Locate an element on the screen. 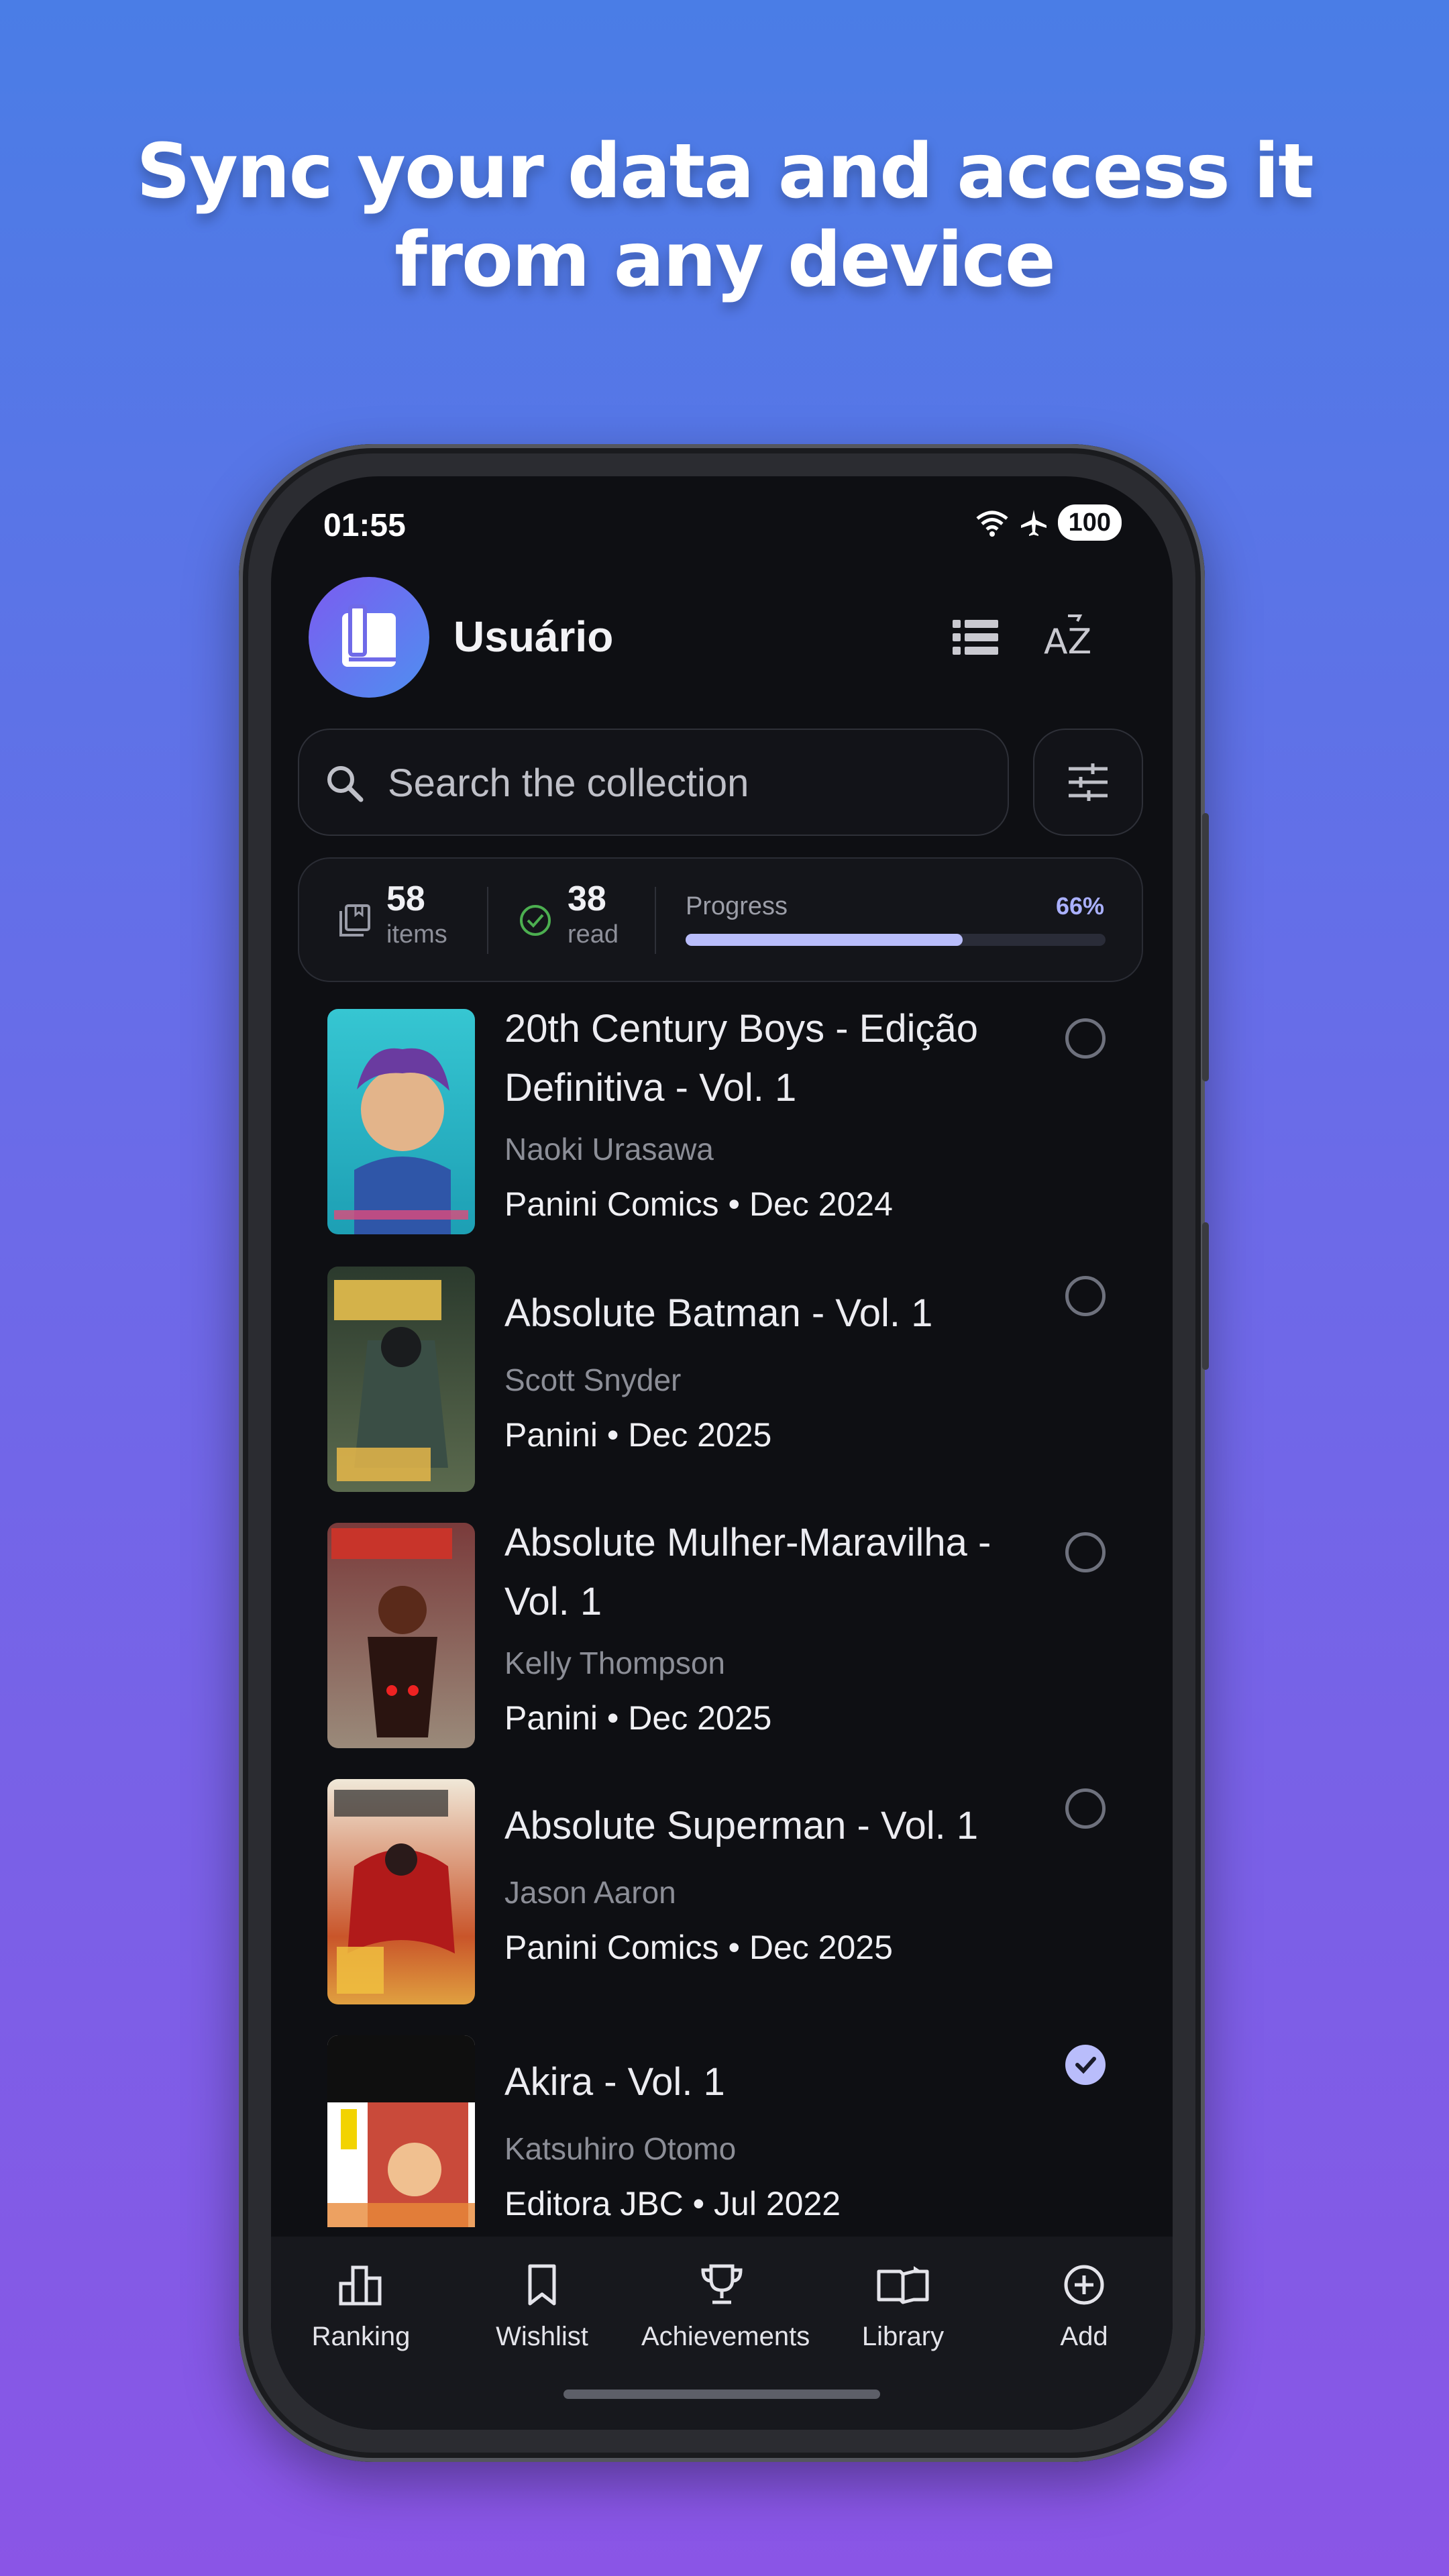  stat-items: 58 items is located at coordinates (416, 914).